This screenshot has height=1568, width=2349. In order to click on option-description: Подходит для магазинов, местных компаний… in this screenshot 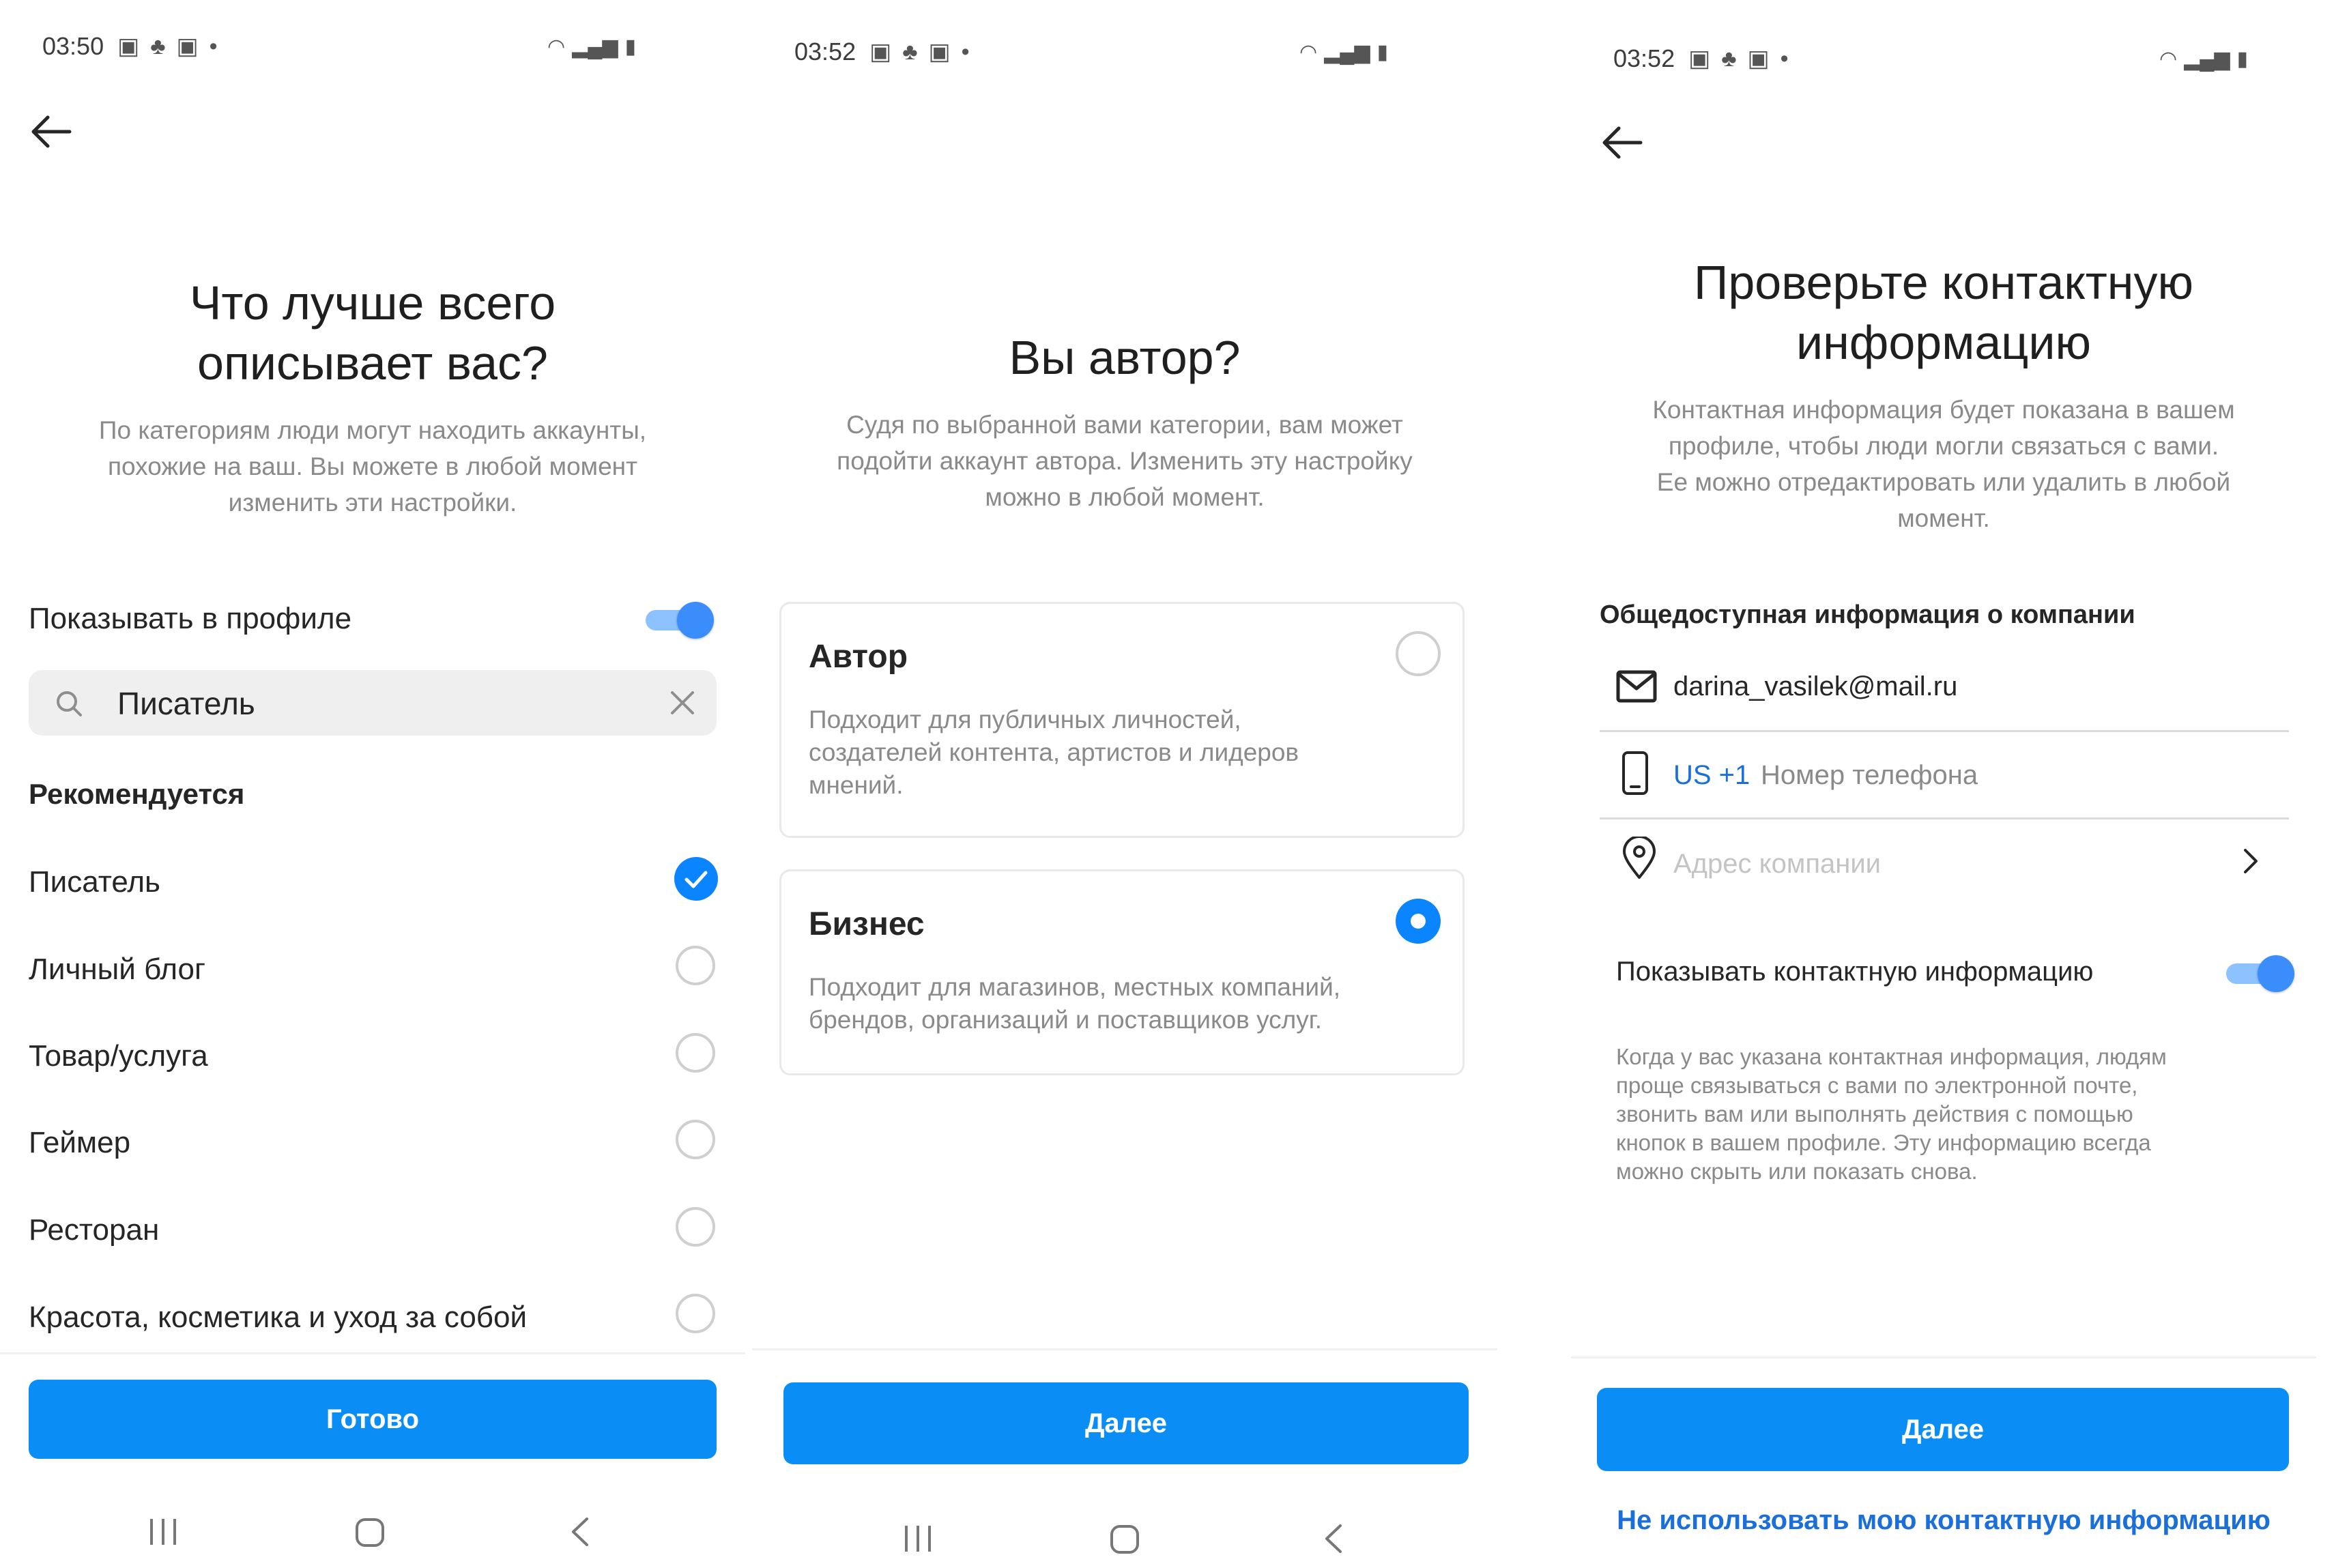, I will do `click(1075, 1004)`.